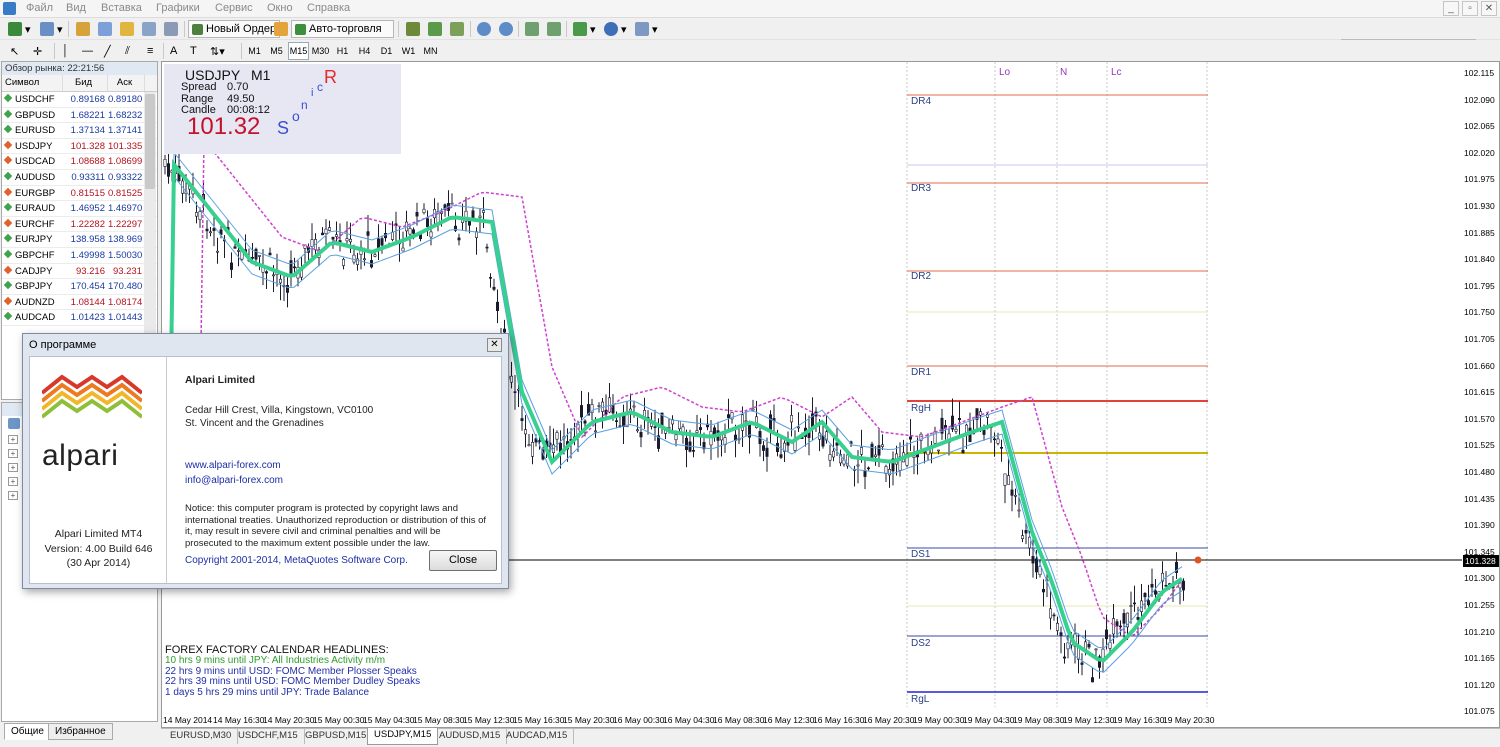 This screenshot has width=1500, height=747. I want to click on meta-editor-button, so click(281, 29).